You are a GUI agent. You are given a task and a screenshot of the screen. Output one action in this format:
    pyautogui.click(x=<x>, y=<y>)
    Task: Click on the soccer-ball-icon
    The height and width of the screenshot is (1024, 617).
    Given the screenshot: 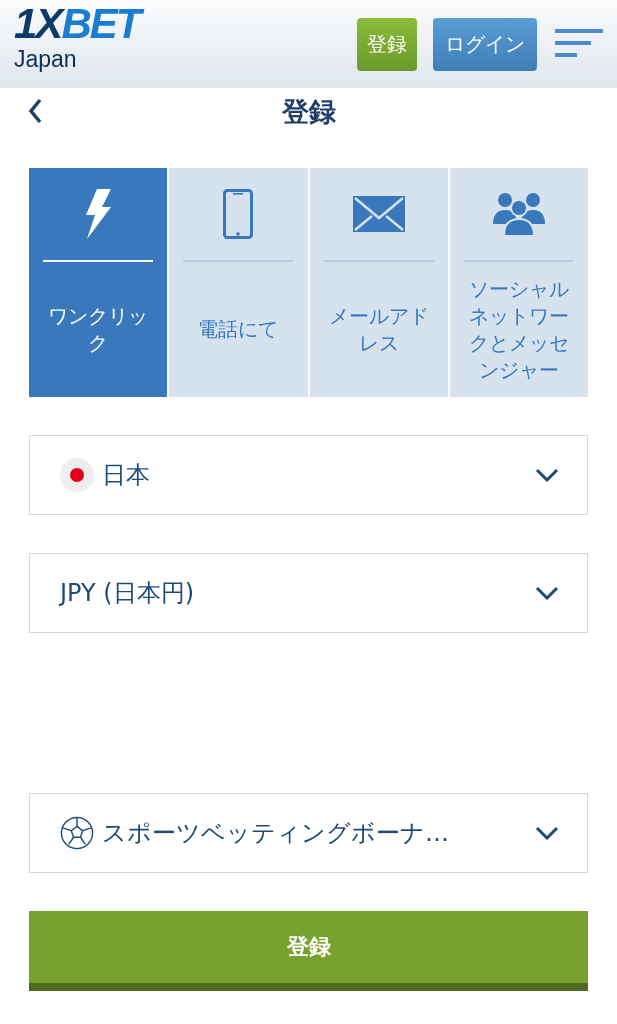 What is the action you would take?
    pyautogui.click(x=77, y=833)
    